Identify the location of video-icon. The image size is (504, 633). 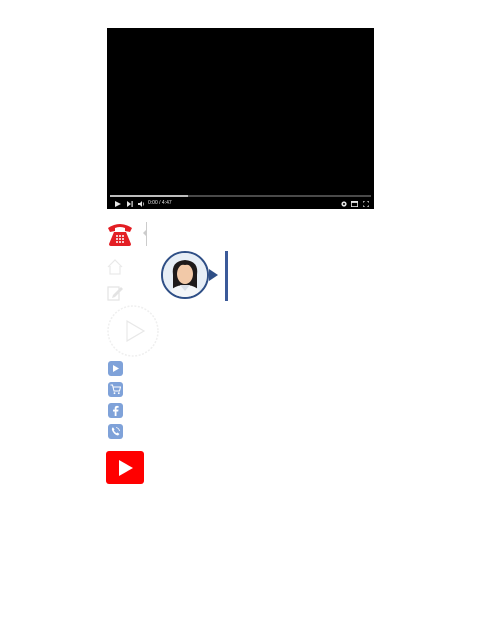
(115, 368).